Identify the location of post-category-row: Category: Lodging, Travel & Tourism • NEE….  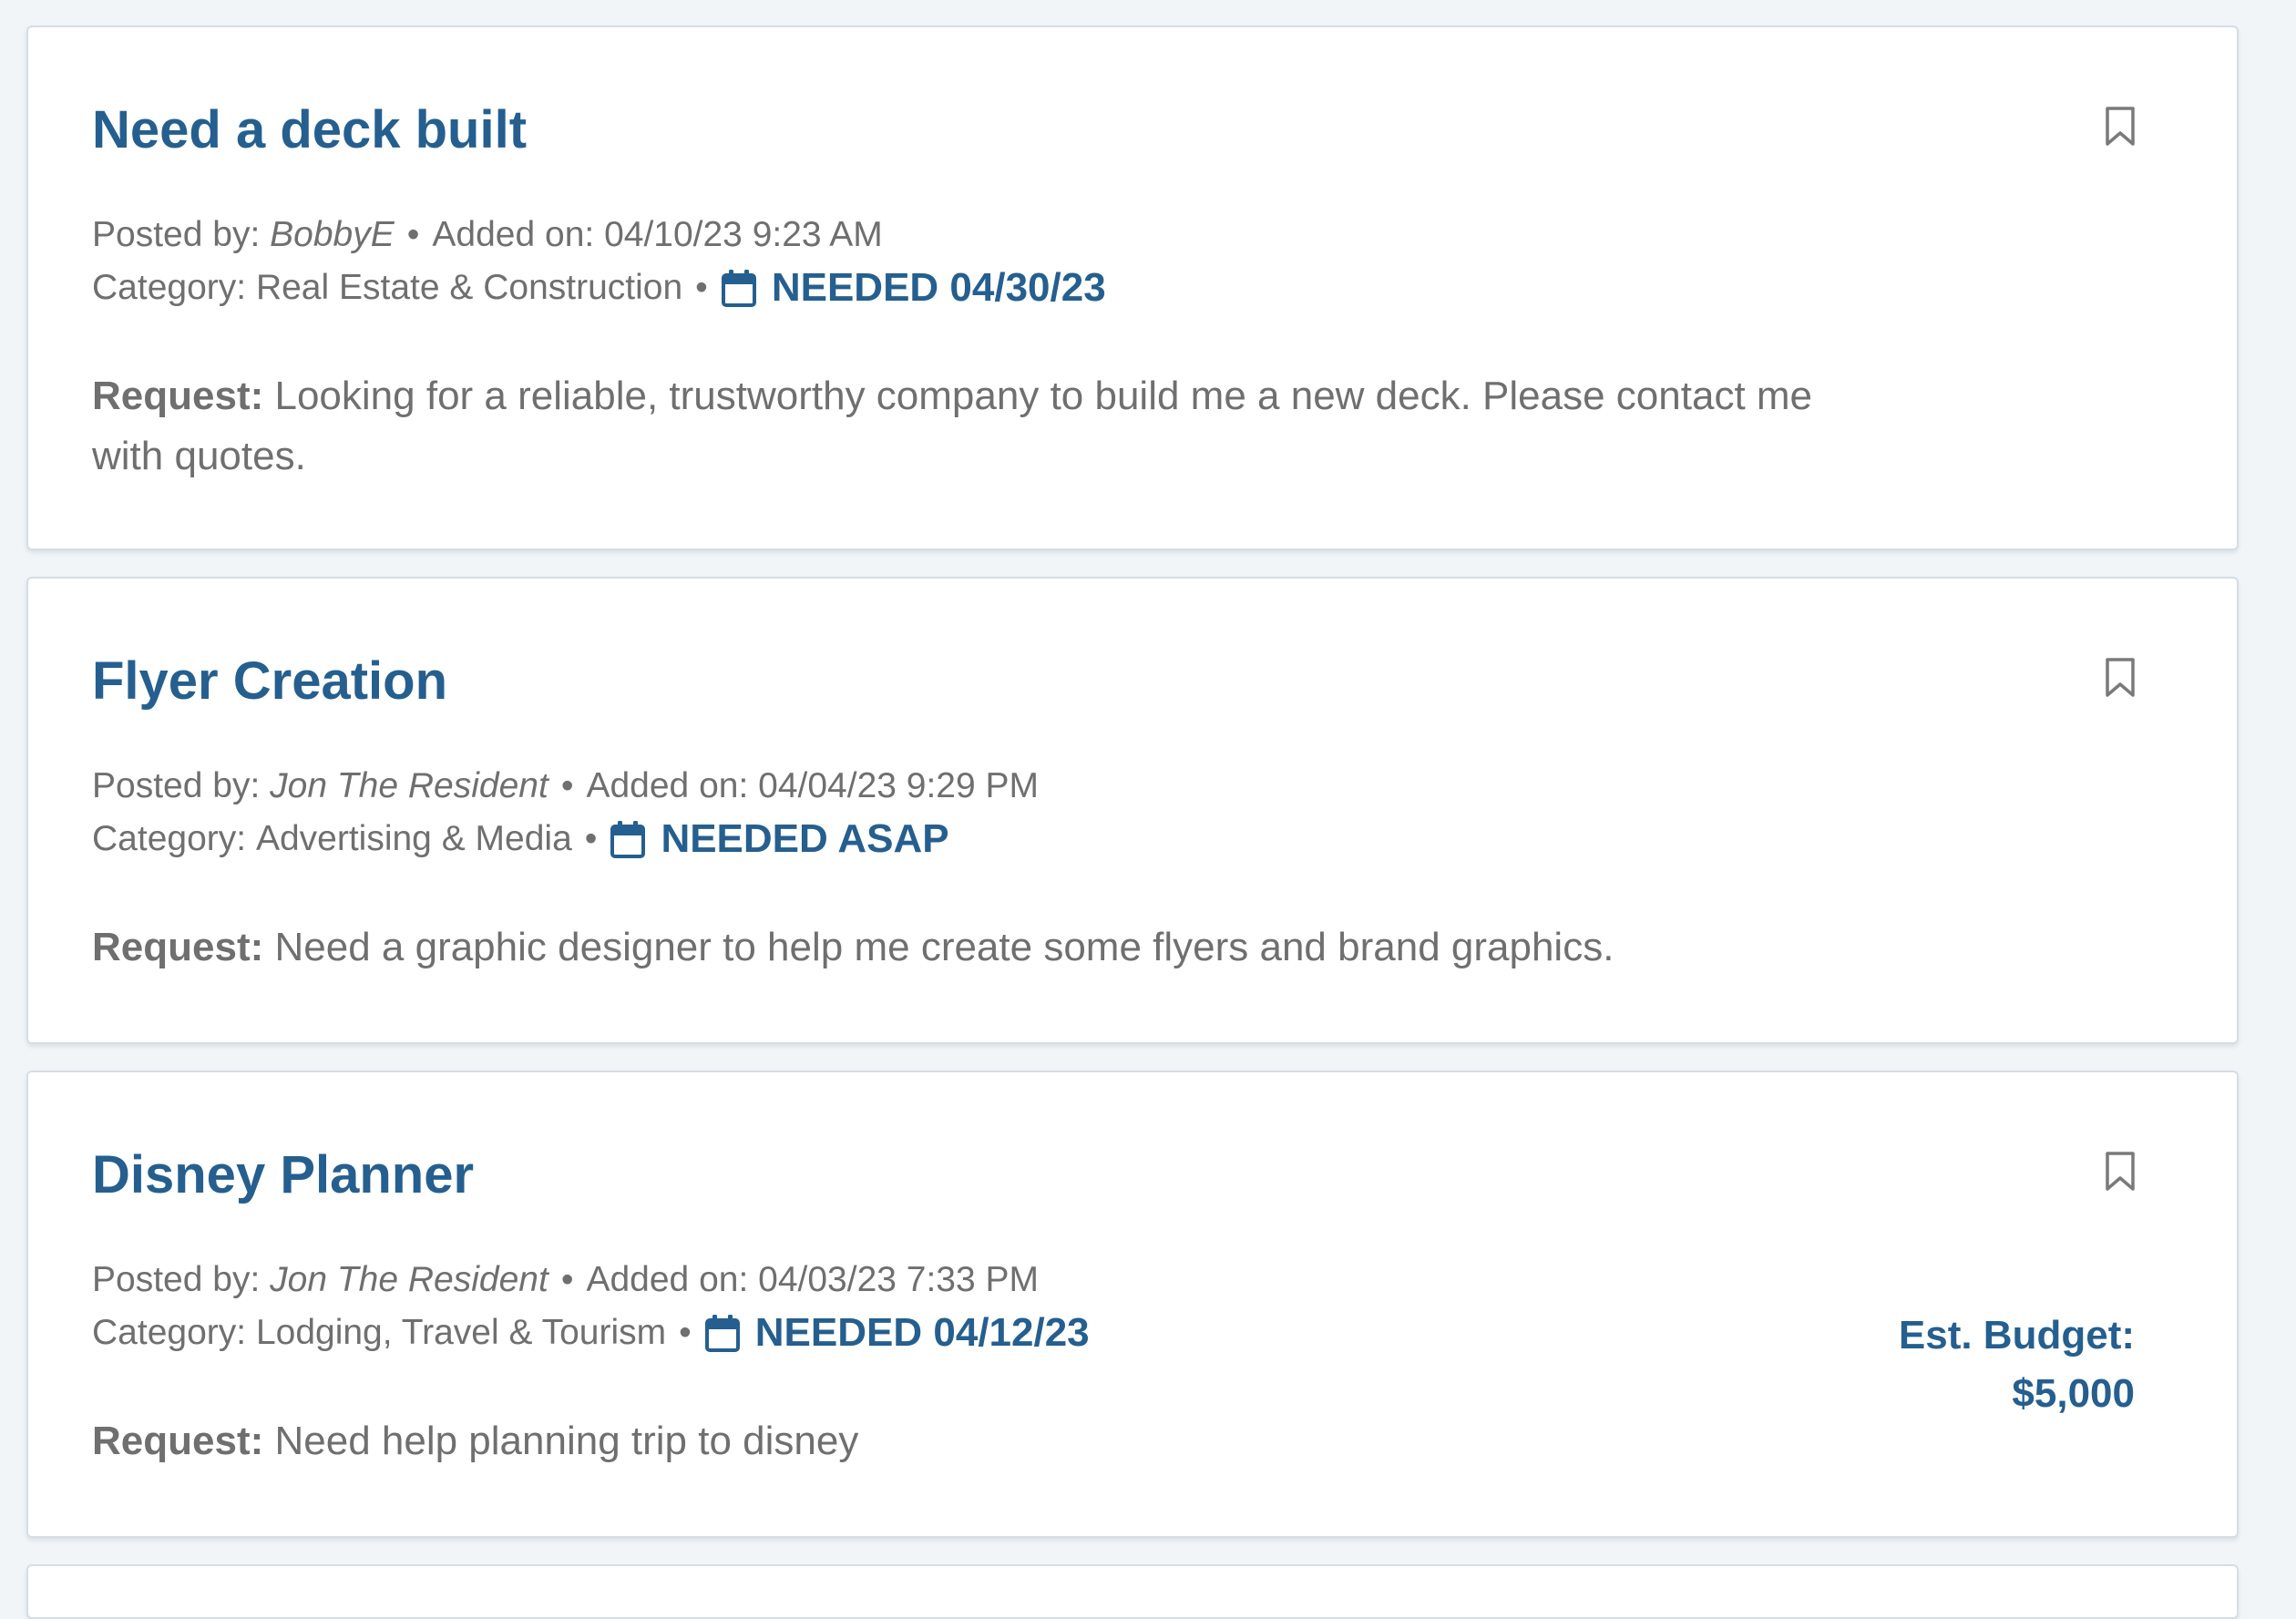
(591, 1333).